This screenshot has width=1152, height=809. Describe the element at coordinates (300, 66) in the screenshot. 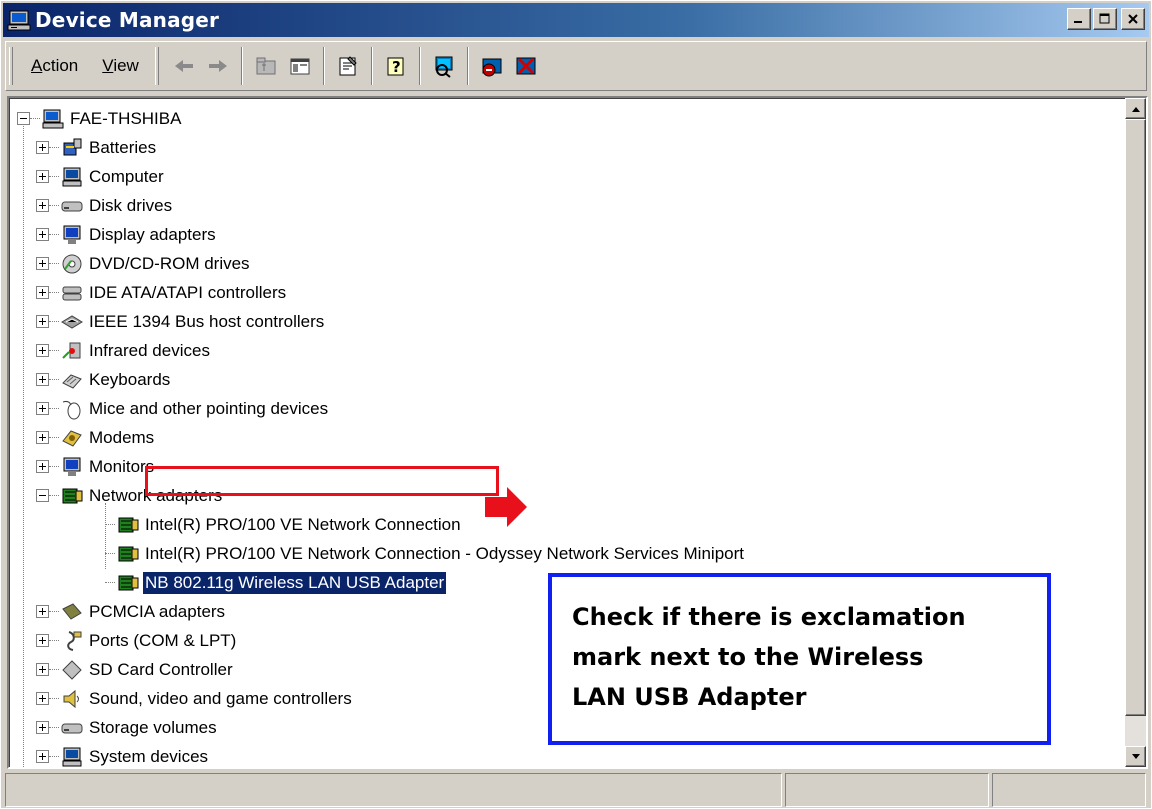

I see `show-hide-tree-button` at that location.